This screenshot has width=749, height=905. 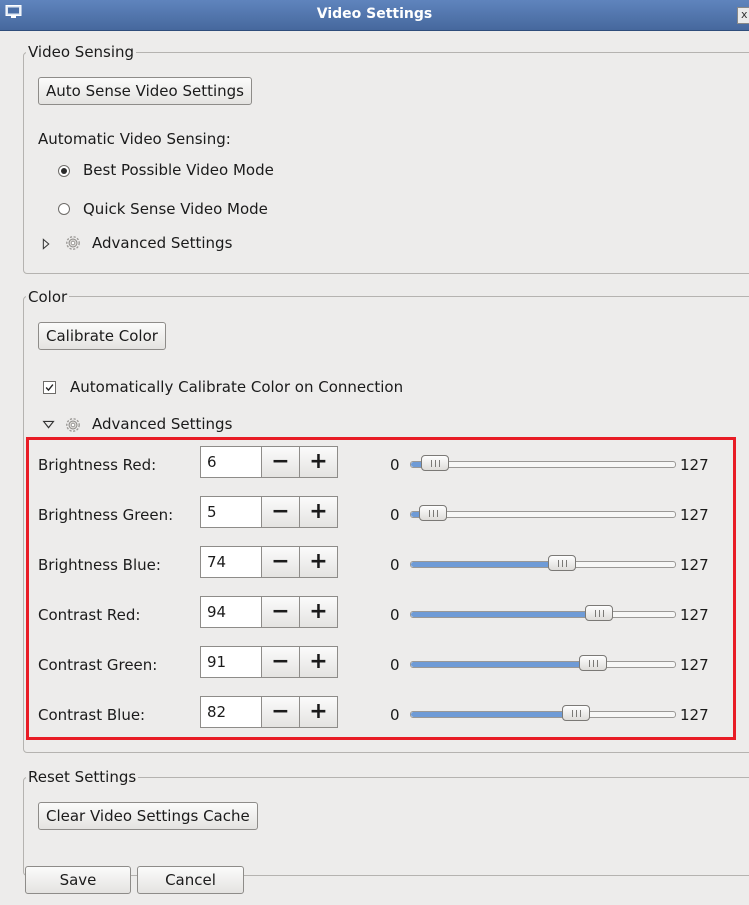 I want to click on title-bar: Video Settings x, so click(x=374, y=15).